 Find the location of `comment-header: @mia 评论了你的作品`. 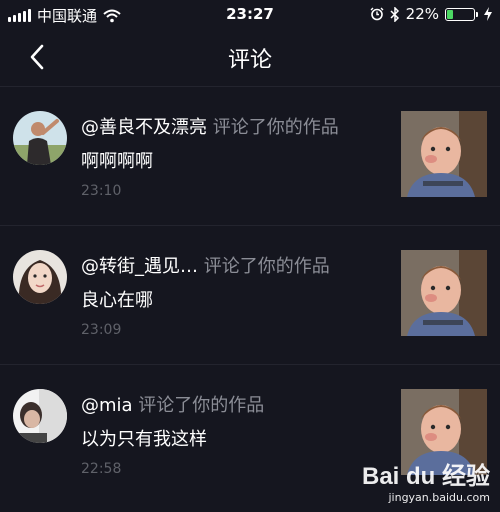

comment-header: @mia 评论了你的作品 is located at coordinates (225, 404).